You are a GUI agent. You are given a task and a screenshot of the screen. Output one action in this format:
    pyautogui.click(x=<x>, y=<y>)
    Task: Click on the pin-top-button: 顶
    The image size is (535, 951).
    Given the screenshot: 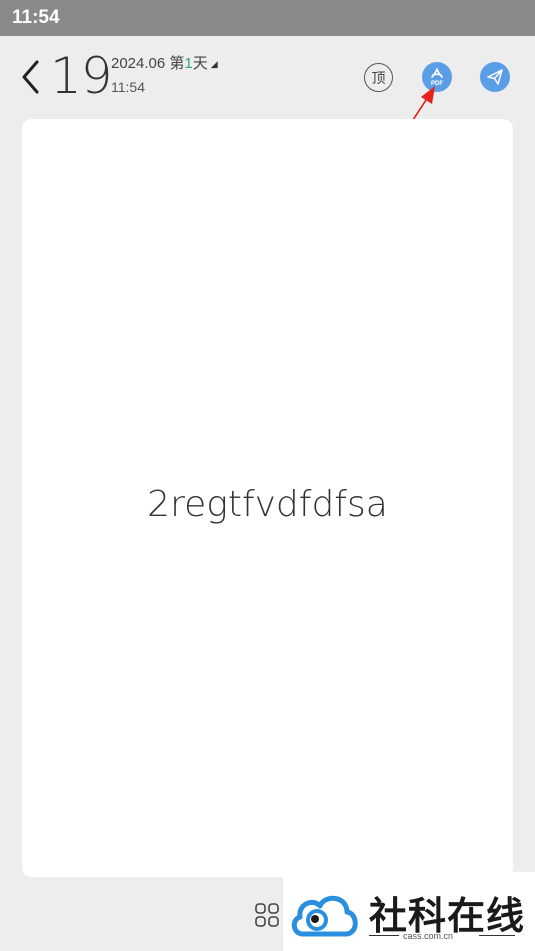 What is the action you would take?
    pyautogui.click(x=378, y=77)
    